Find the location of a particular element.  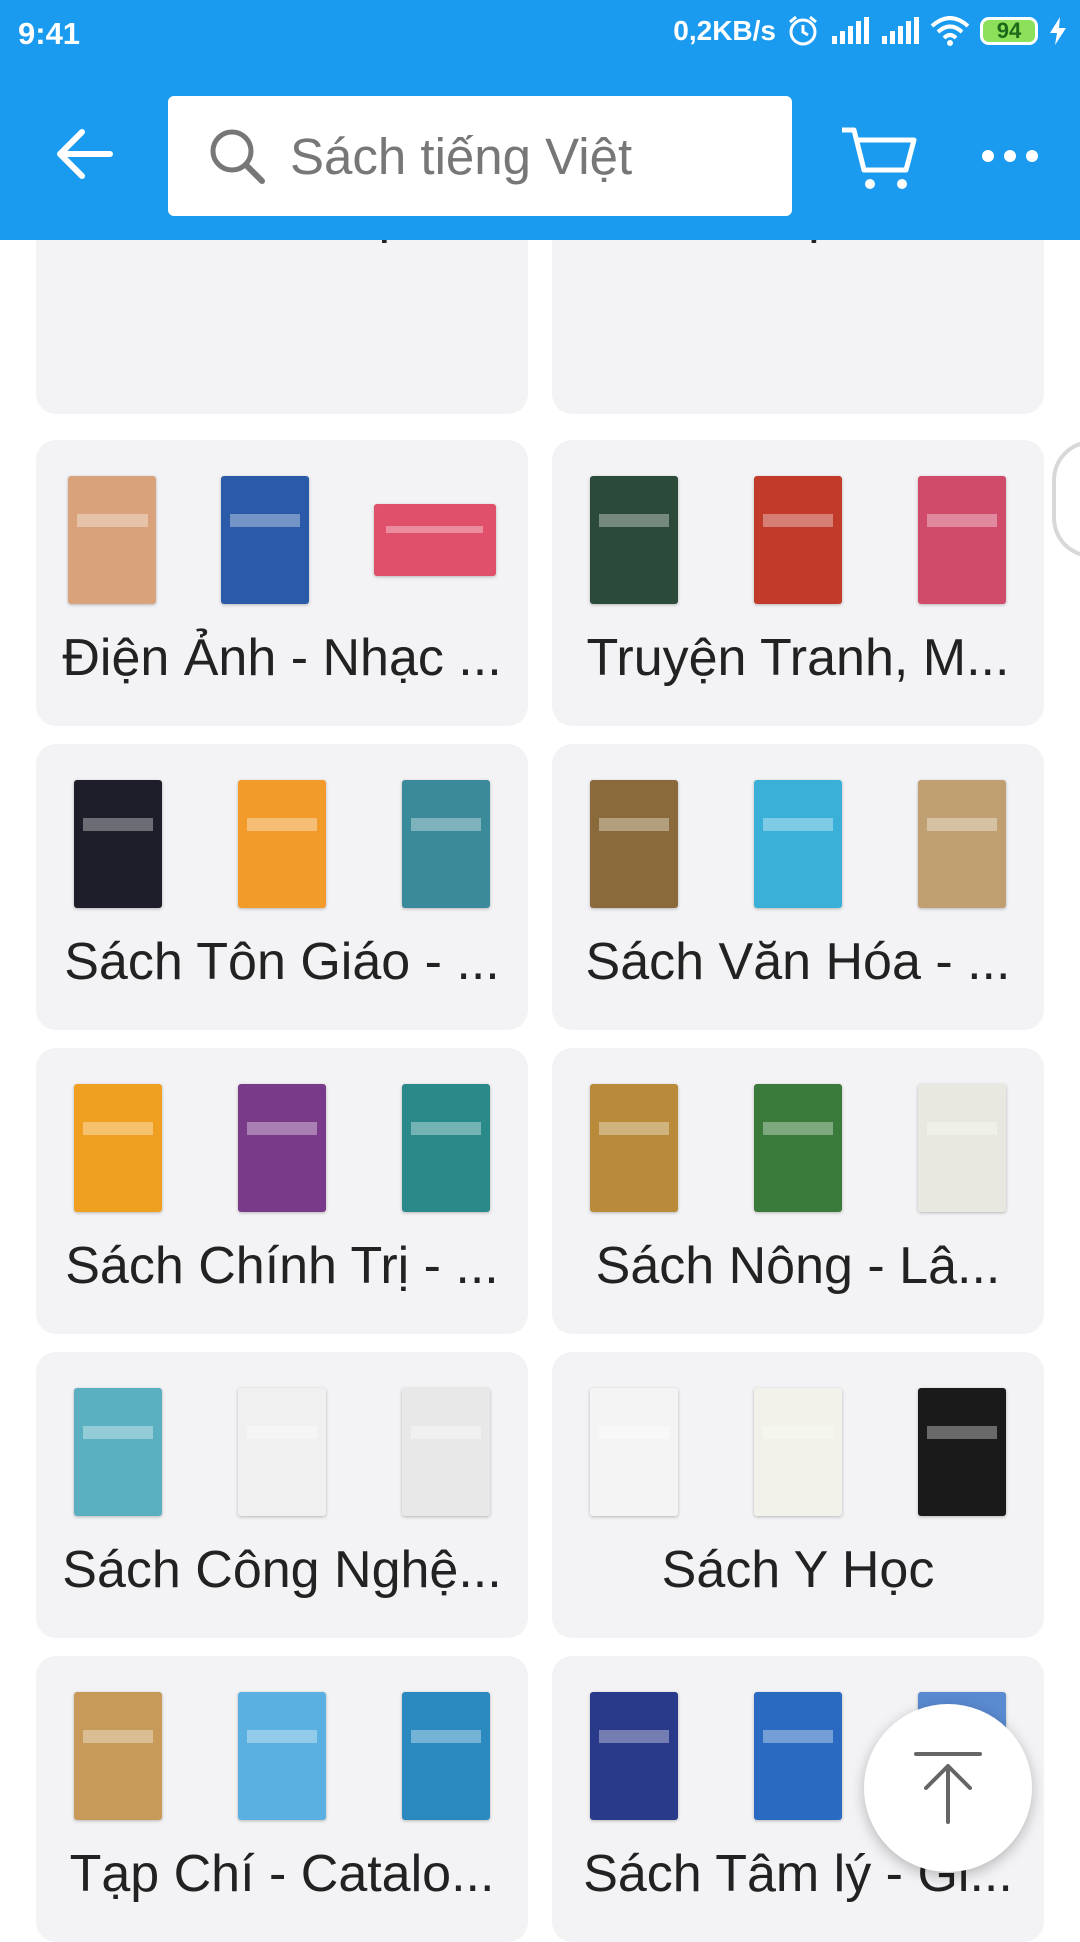

category-label: Sách Y Học is located at coordinates (798, 1570).